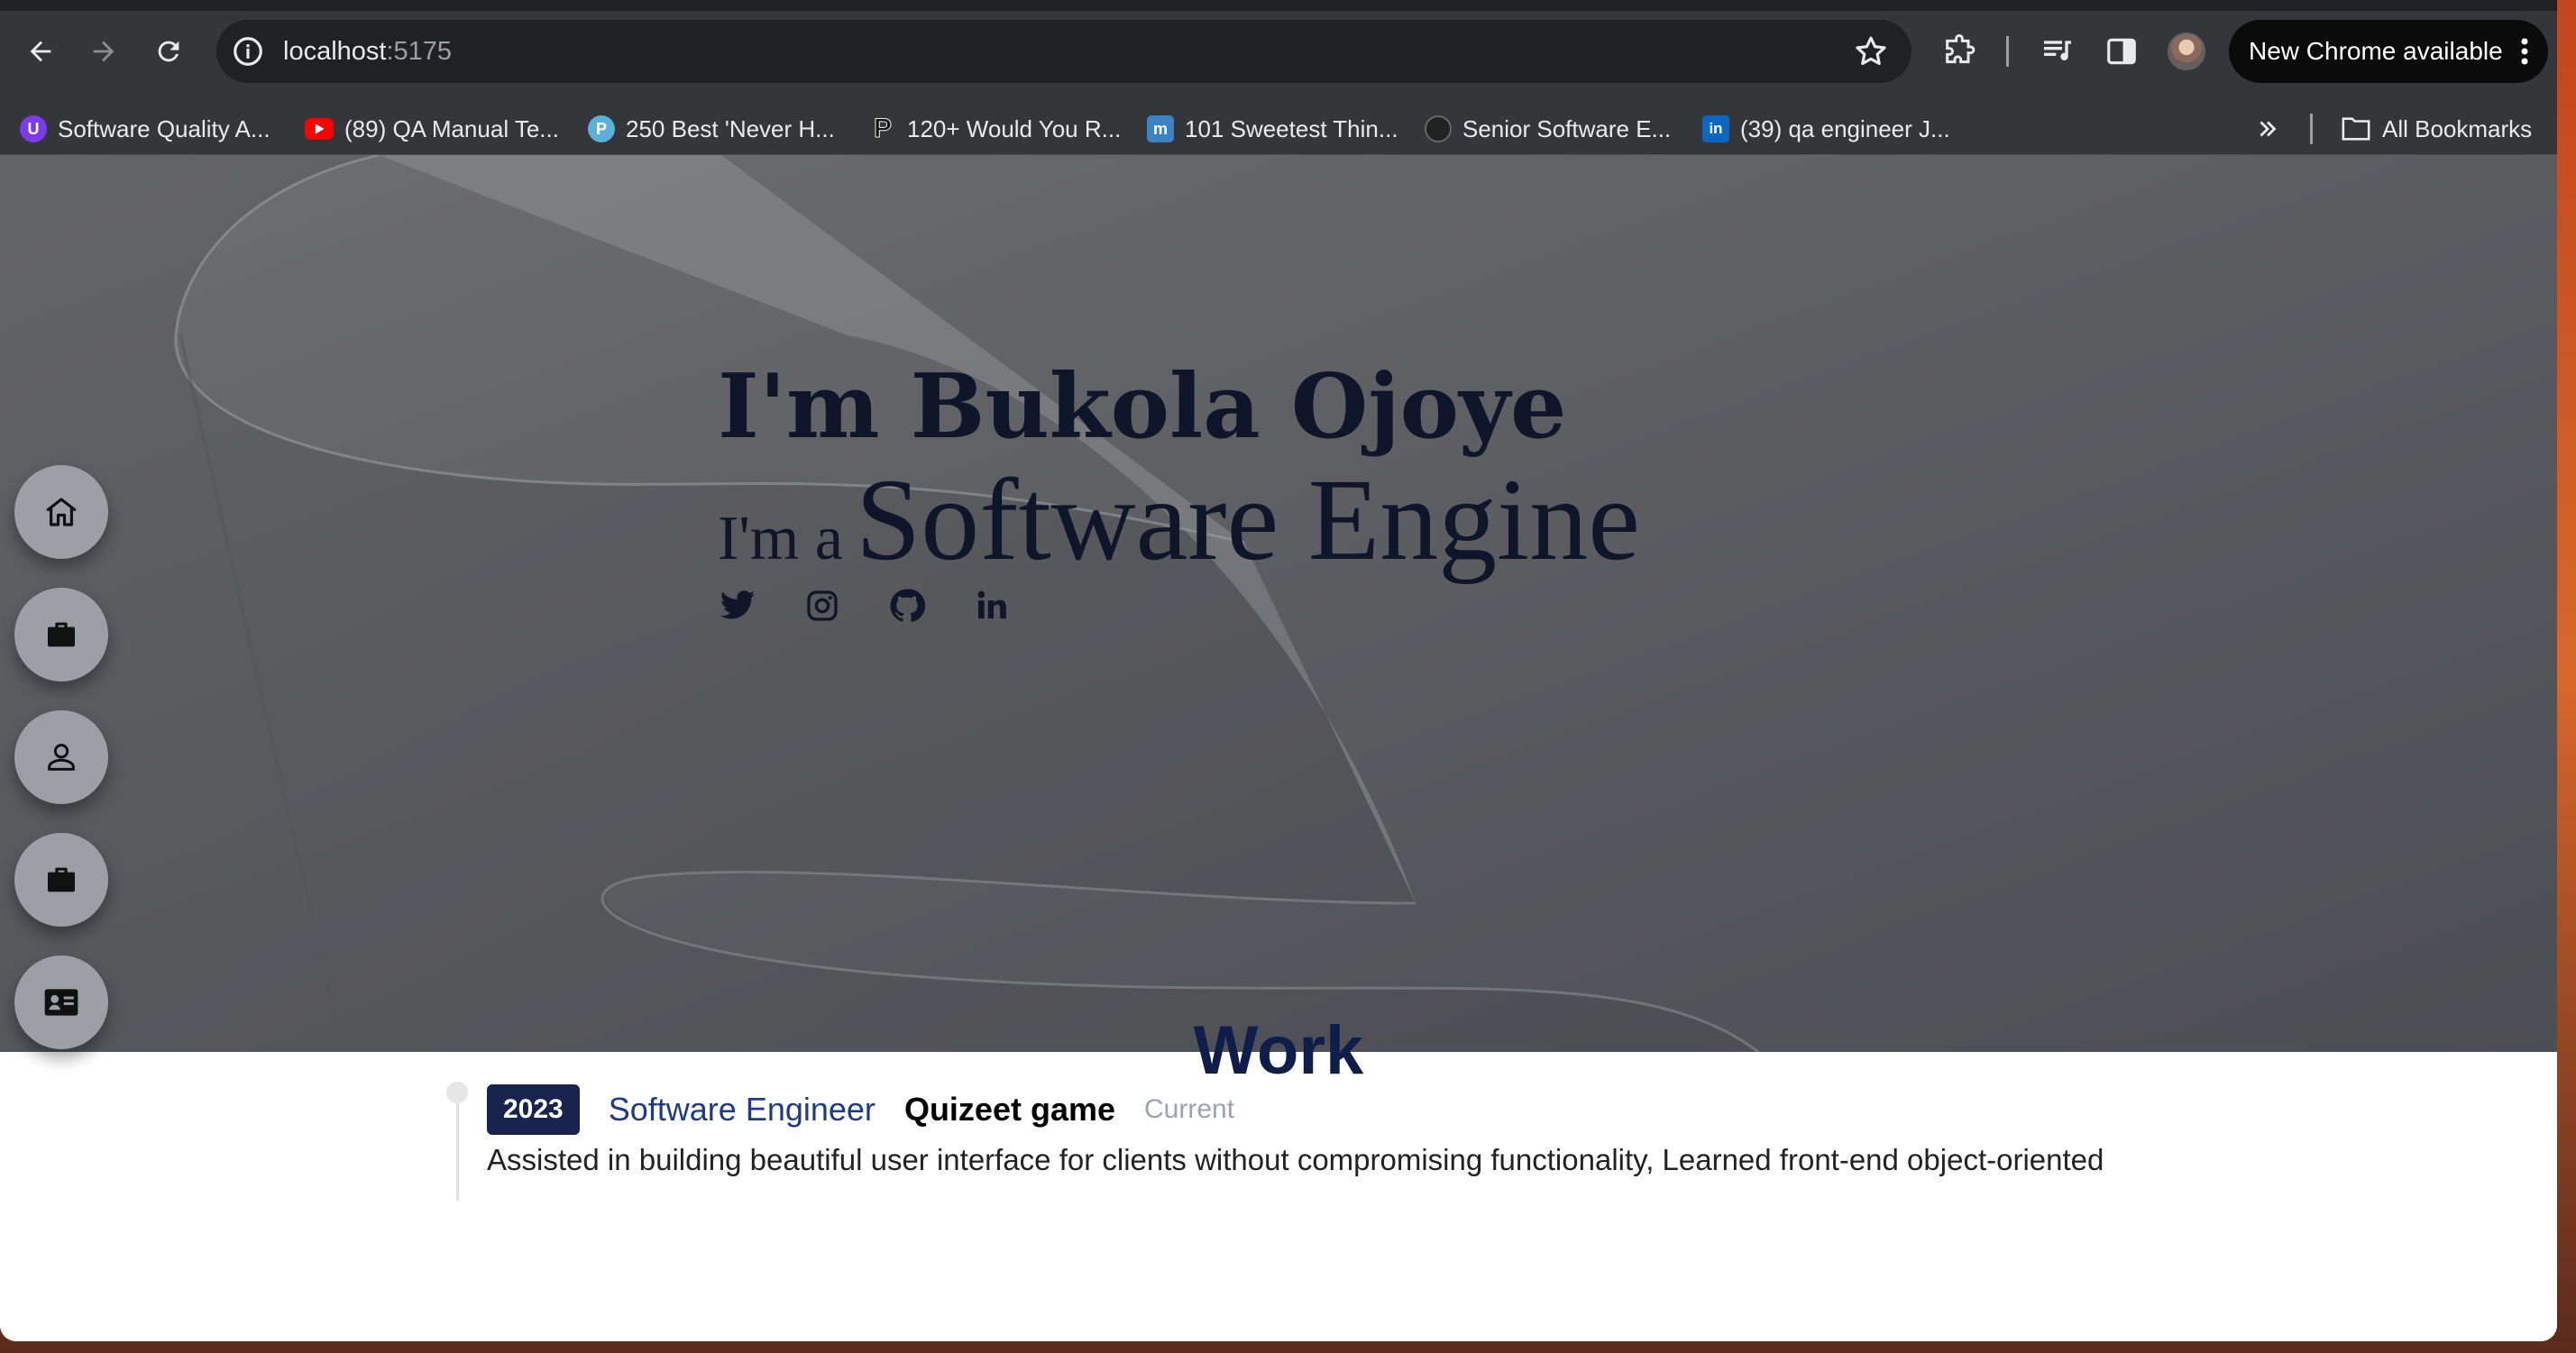 This screenshot has width=2576, height=1353. I want to click on u-icon: U, so click(33, 128).